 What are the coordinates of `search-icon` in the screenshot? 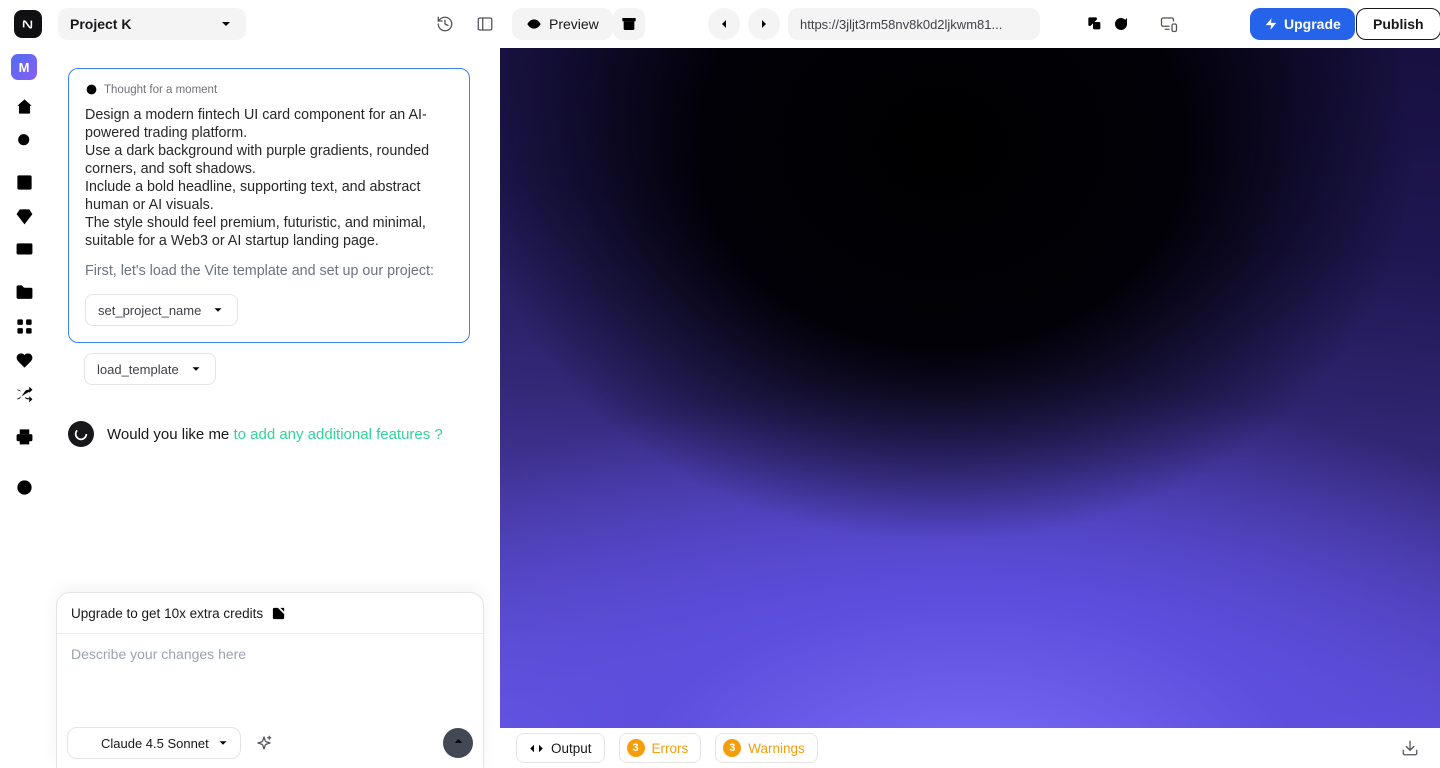 It's located at (24, 140).